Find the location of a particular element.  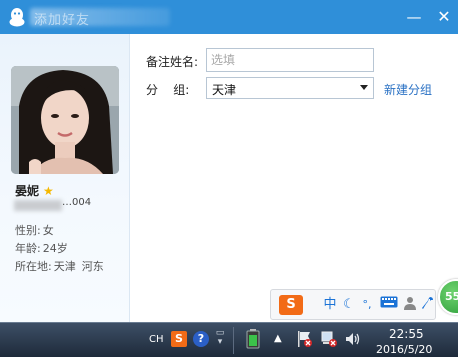

green-badge: 55 is located at coordinates (448, 297).